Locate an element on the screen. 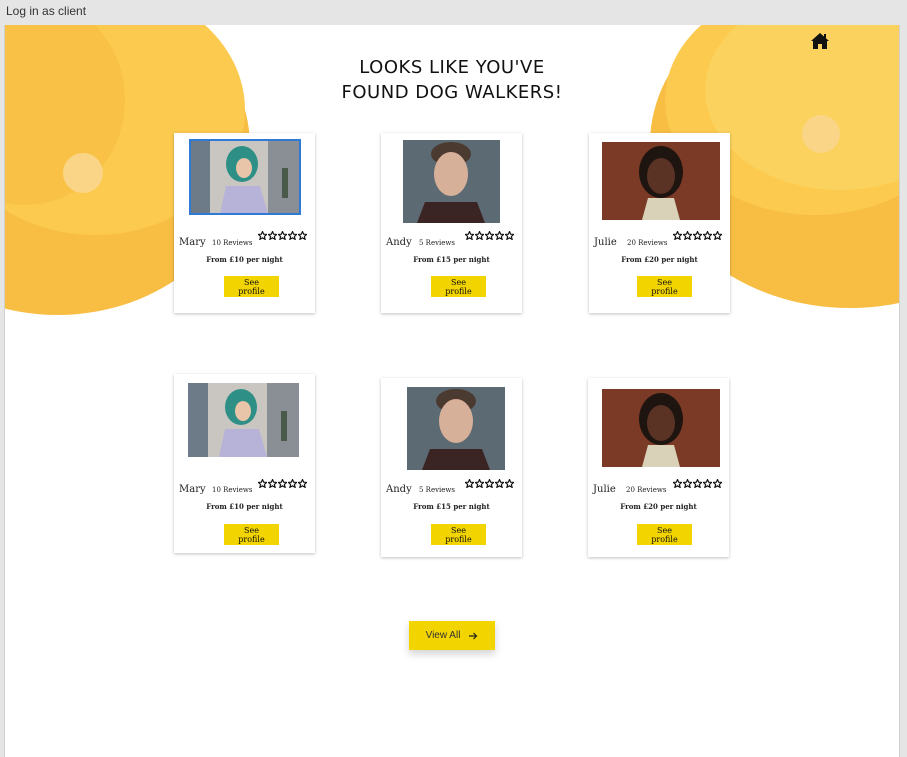  window-titlebar: Log in as client is located at coordinates (453, 12).